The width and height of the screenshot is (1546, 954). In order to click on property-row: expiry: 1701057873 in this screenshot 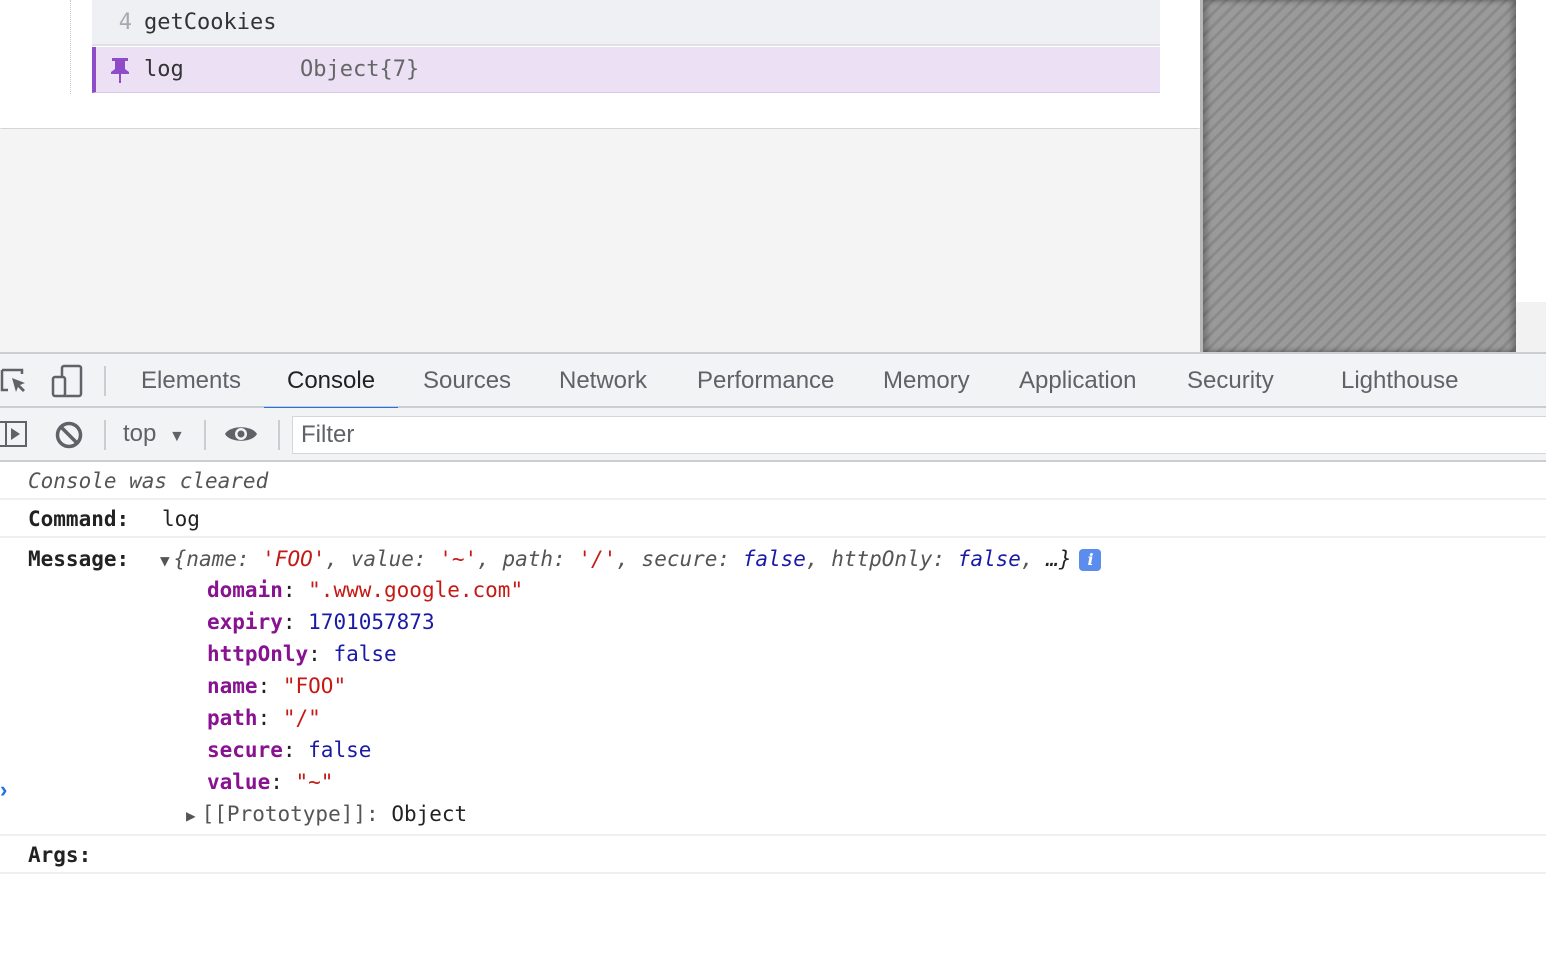, I will do `click(321, 622)`.